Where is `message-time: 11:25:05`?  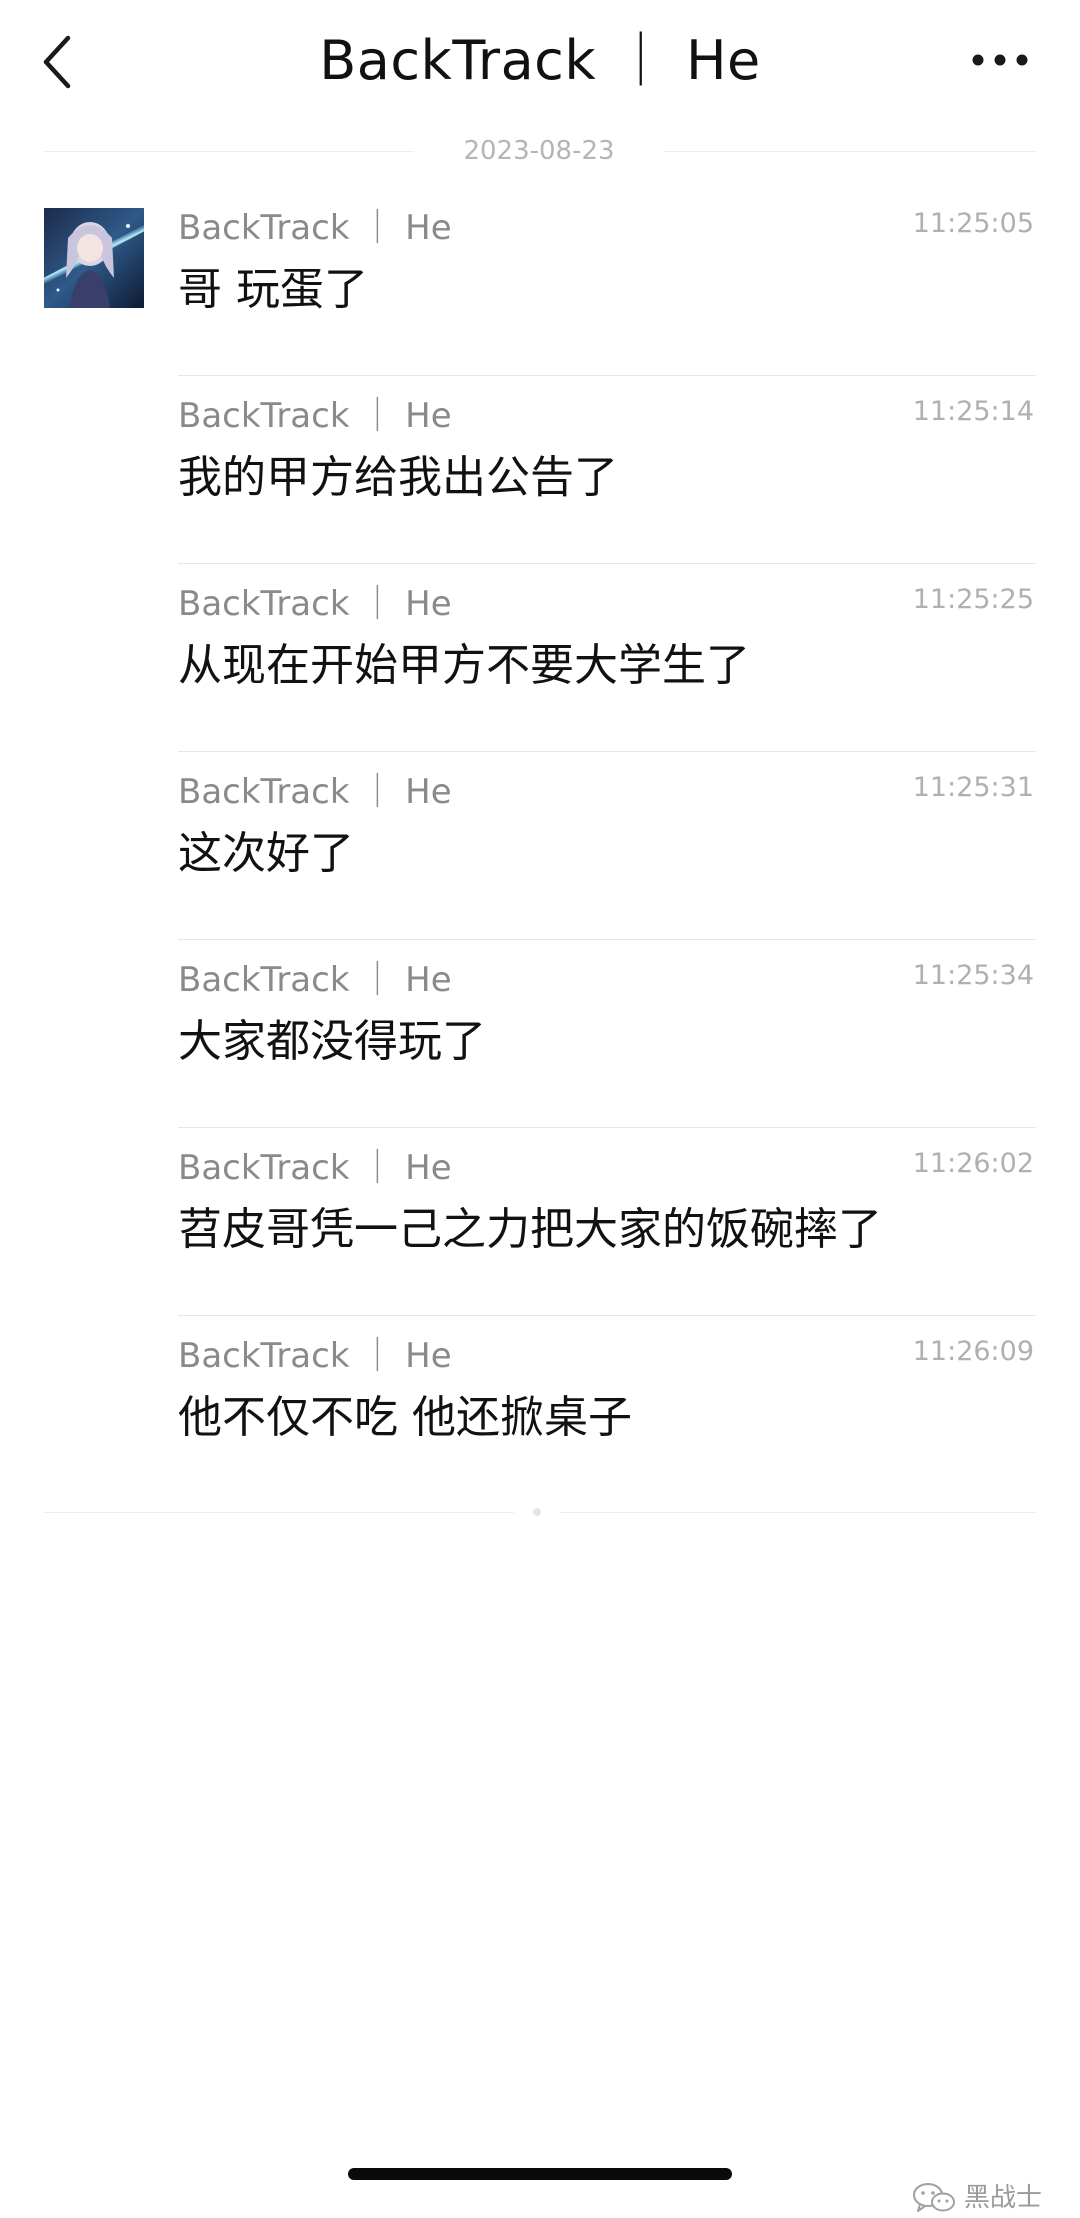 message-time: 11:25:05 is located at coordinates (973, 223).